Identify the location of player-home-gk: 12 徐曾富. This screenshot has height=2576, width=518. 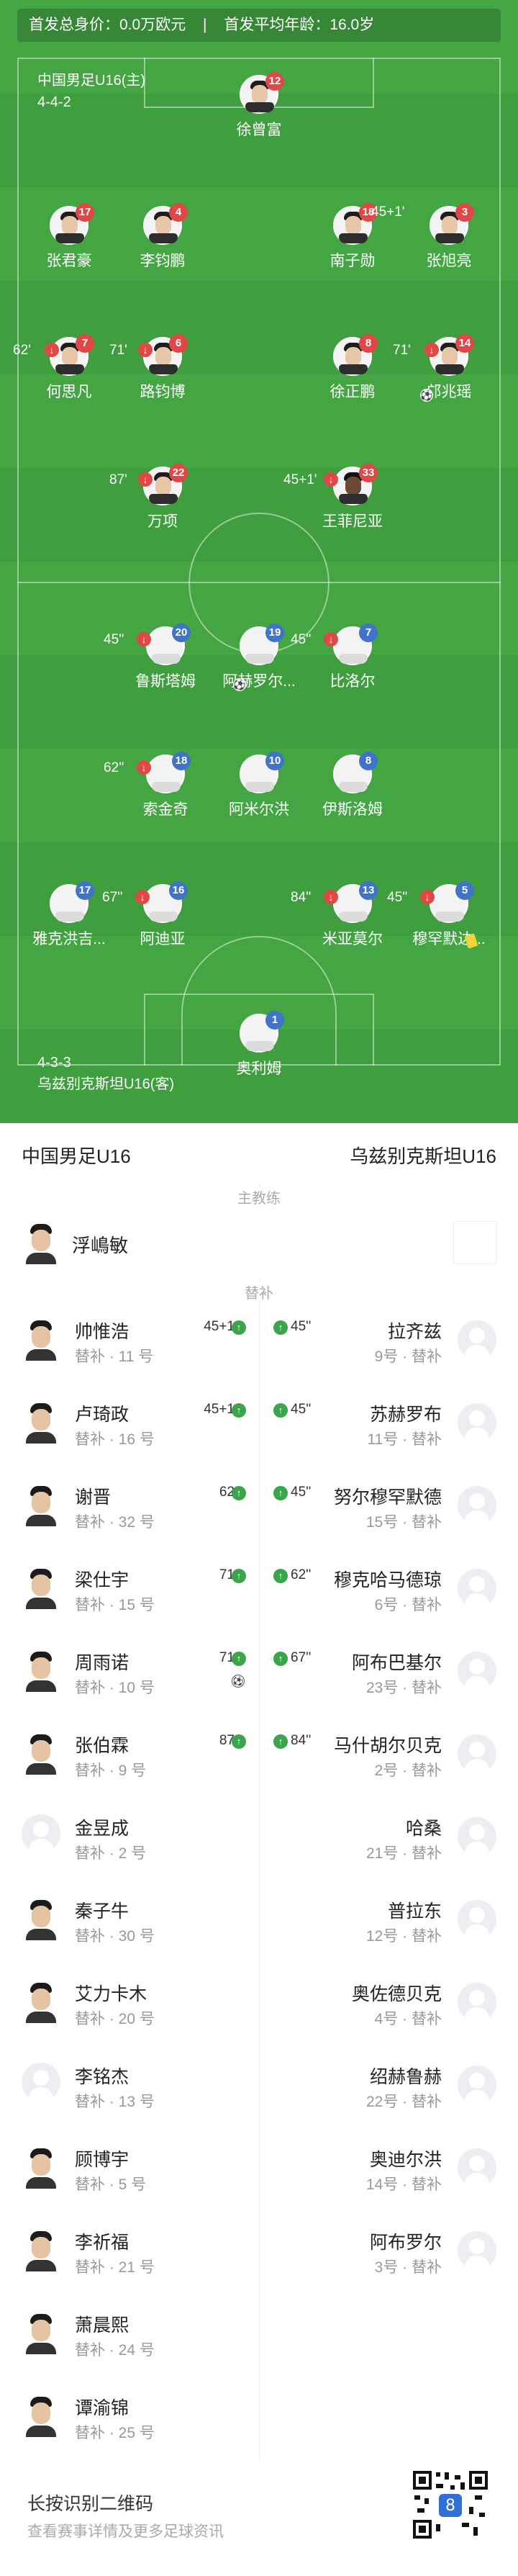
(259, 106).